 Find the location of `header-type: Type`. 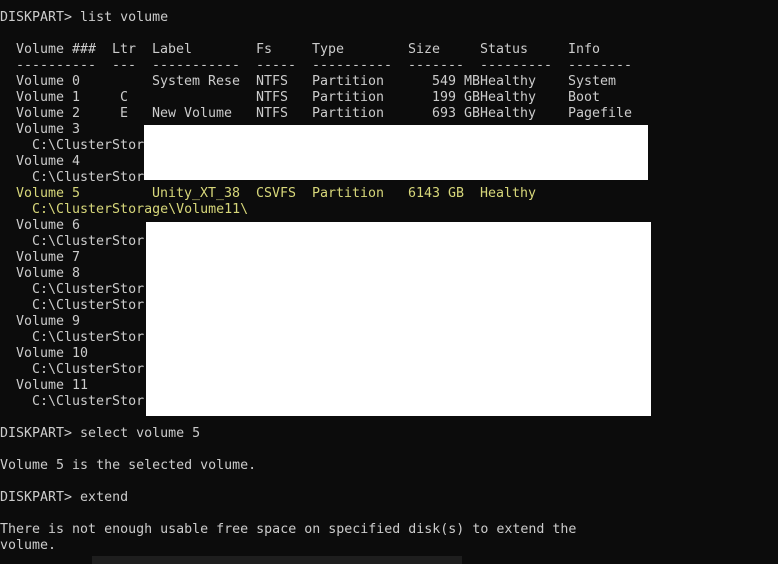

header-type: Type is located at coordinates (328, 49).